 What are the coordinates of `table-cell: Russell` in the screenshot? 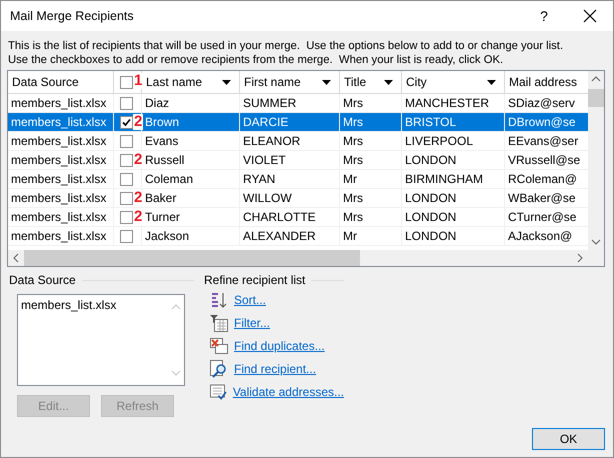 It's located at (191, 160).